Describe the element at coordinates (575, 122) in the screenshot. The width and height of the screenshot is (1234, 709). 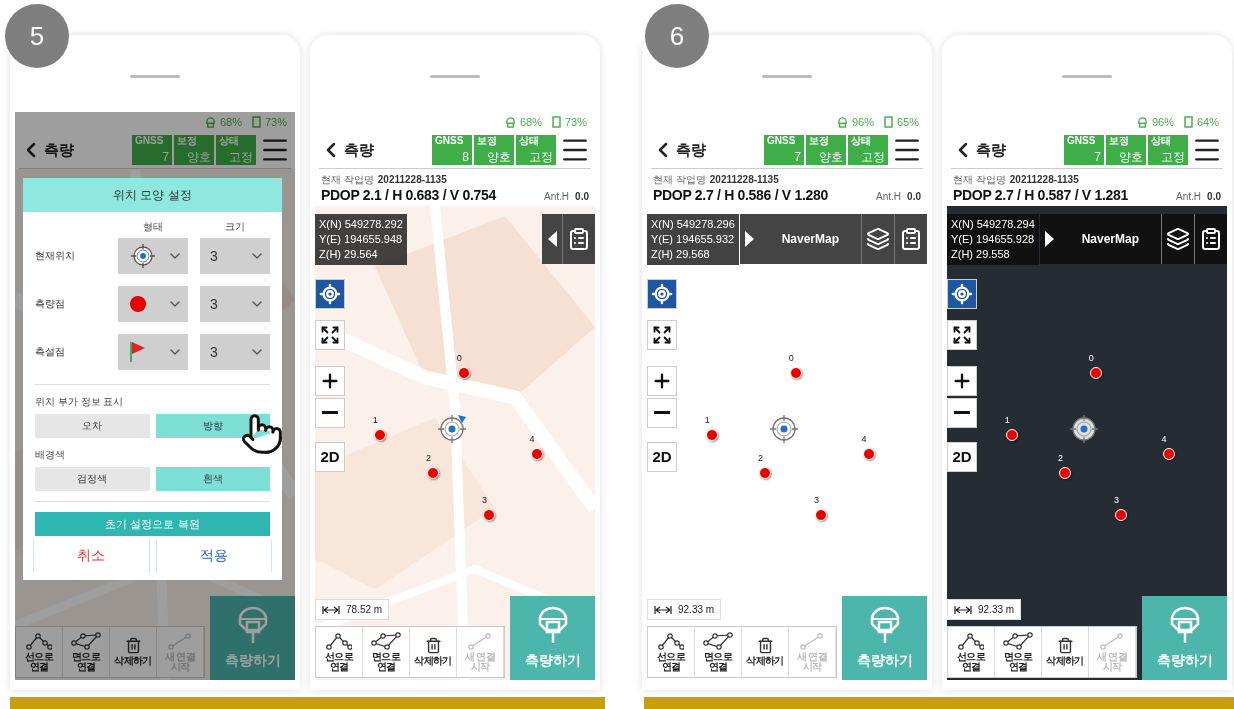
I see `battery-text: 73%` at that location.